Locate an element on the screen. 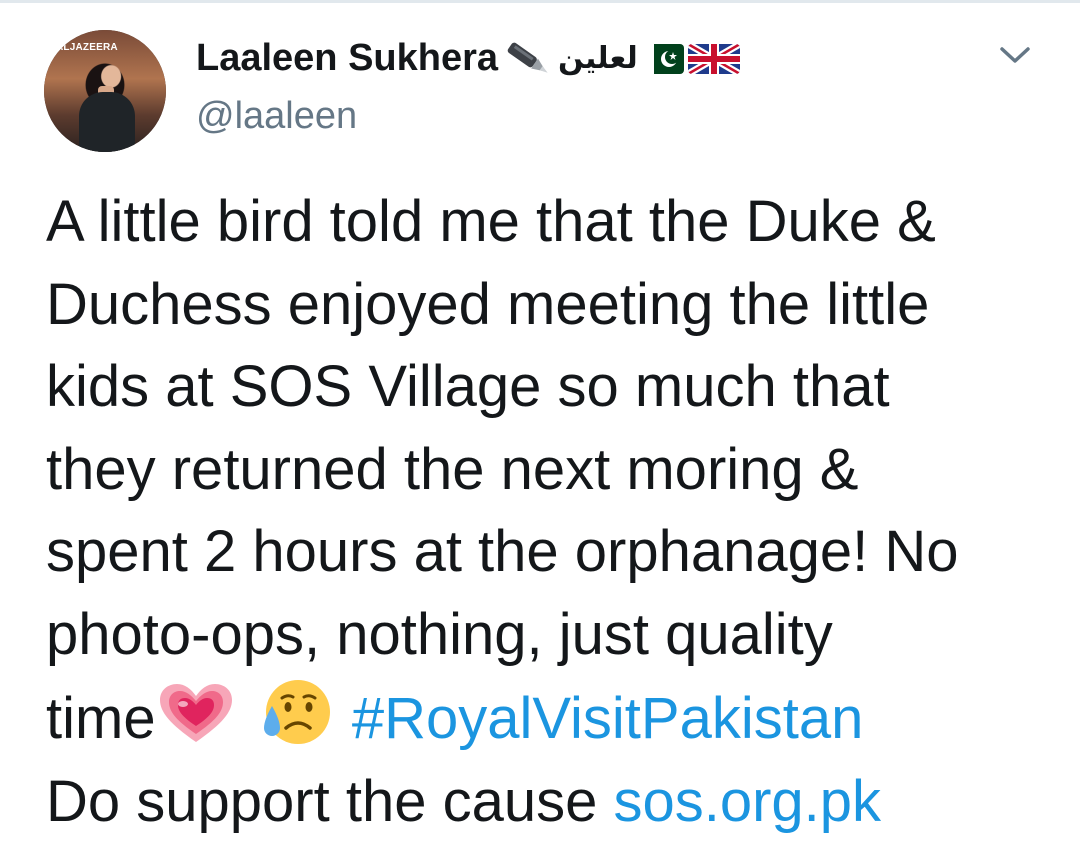 The width and height of the screenshot is (1080, 848). tweet-line: Duchess enjoyed meeting the little is located at coordinates (488, 304).